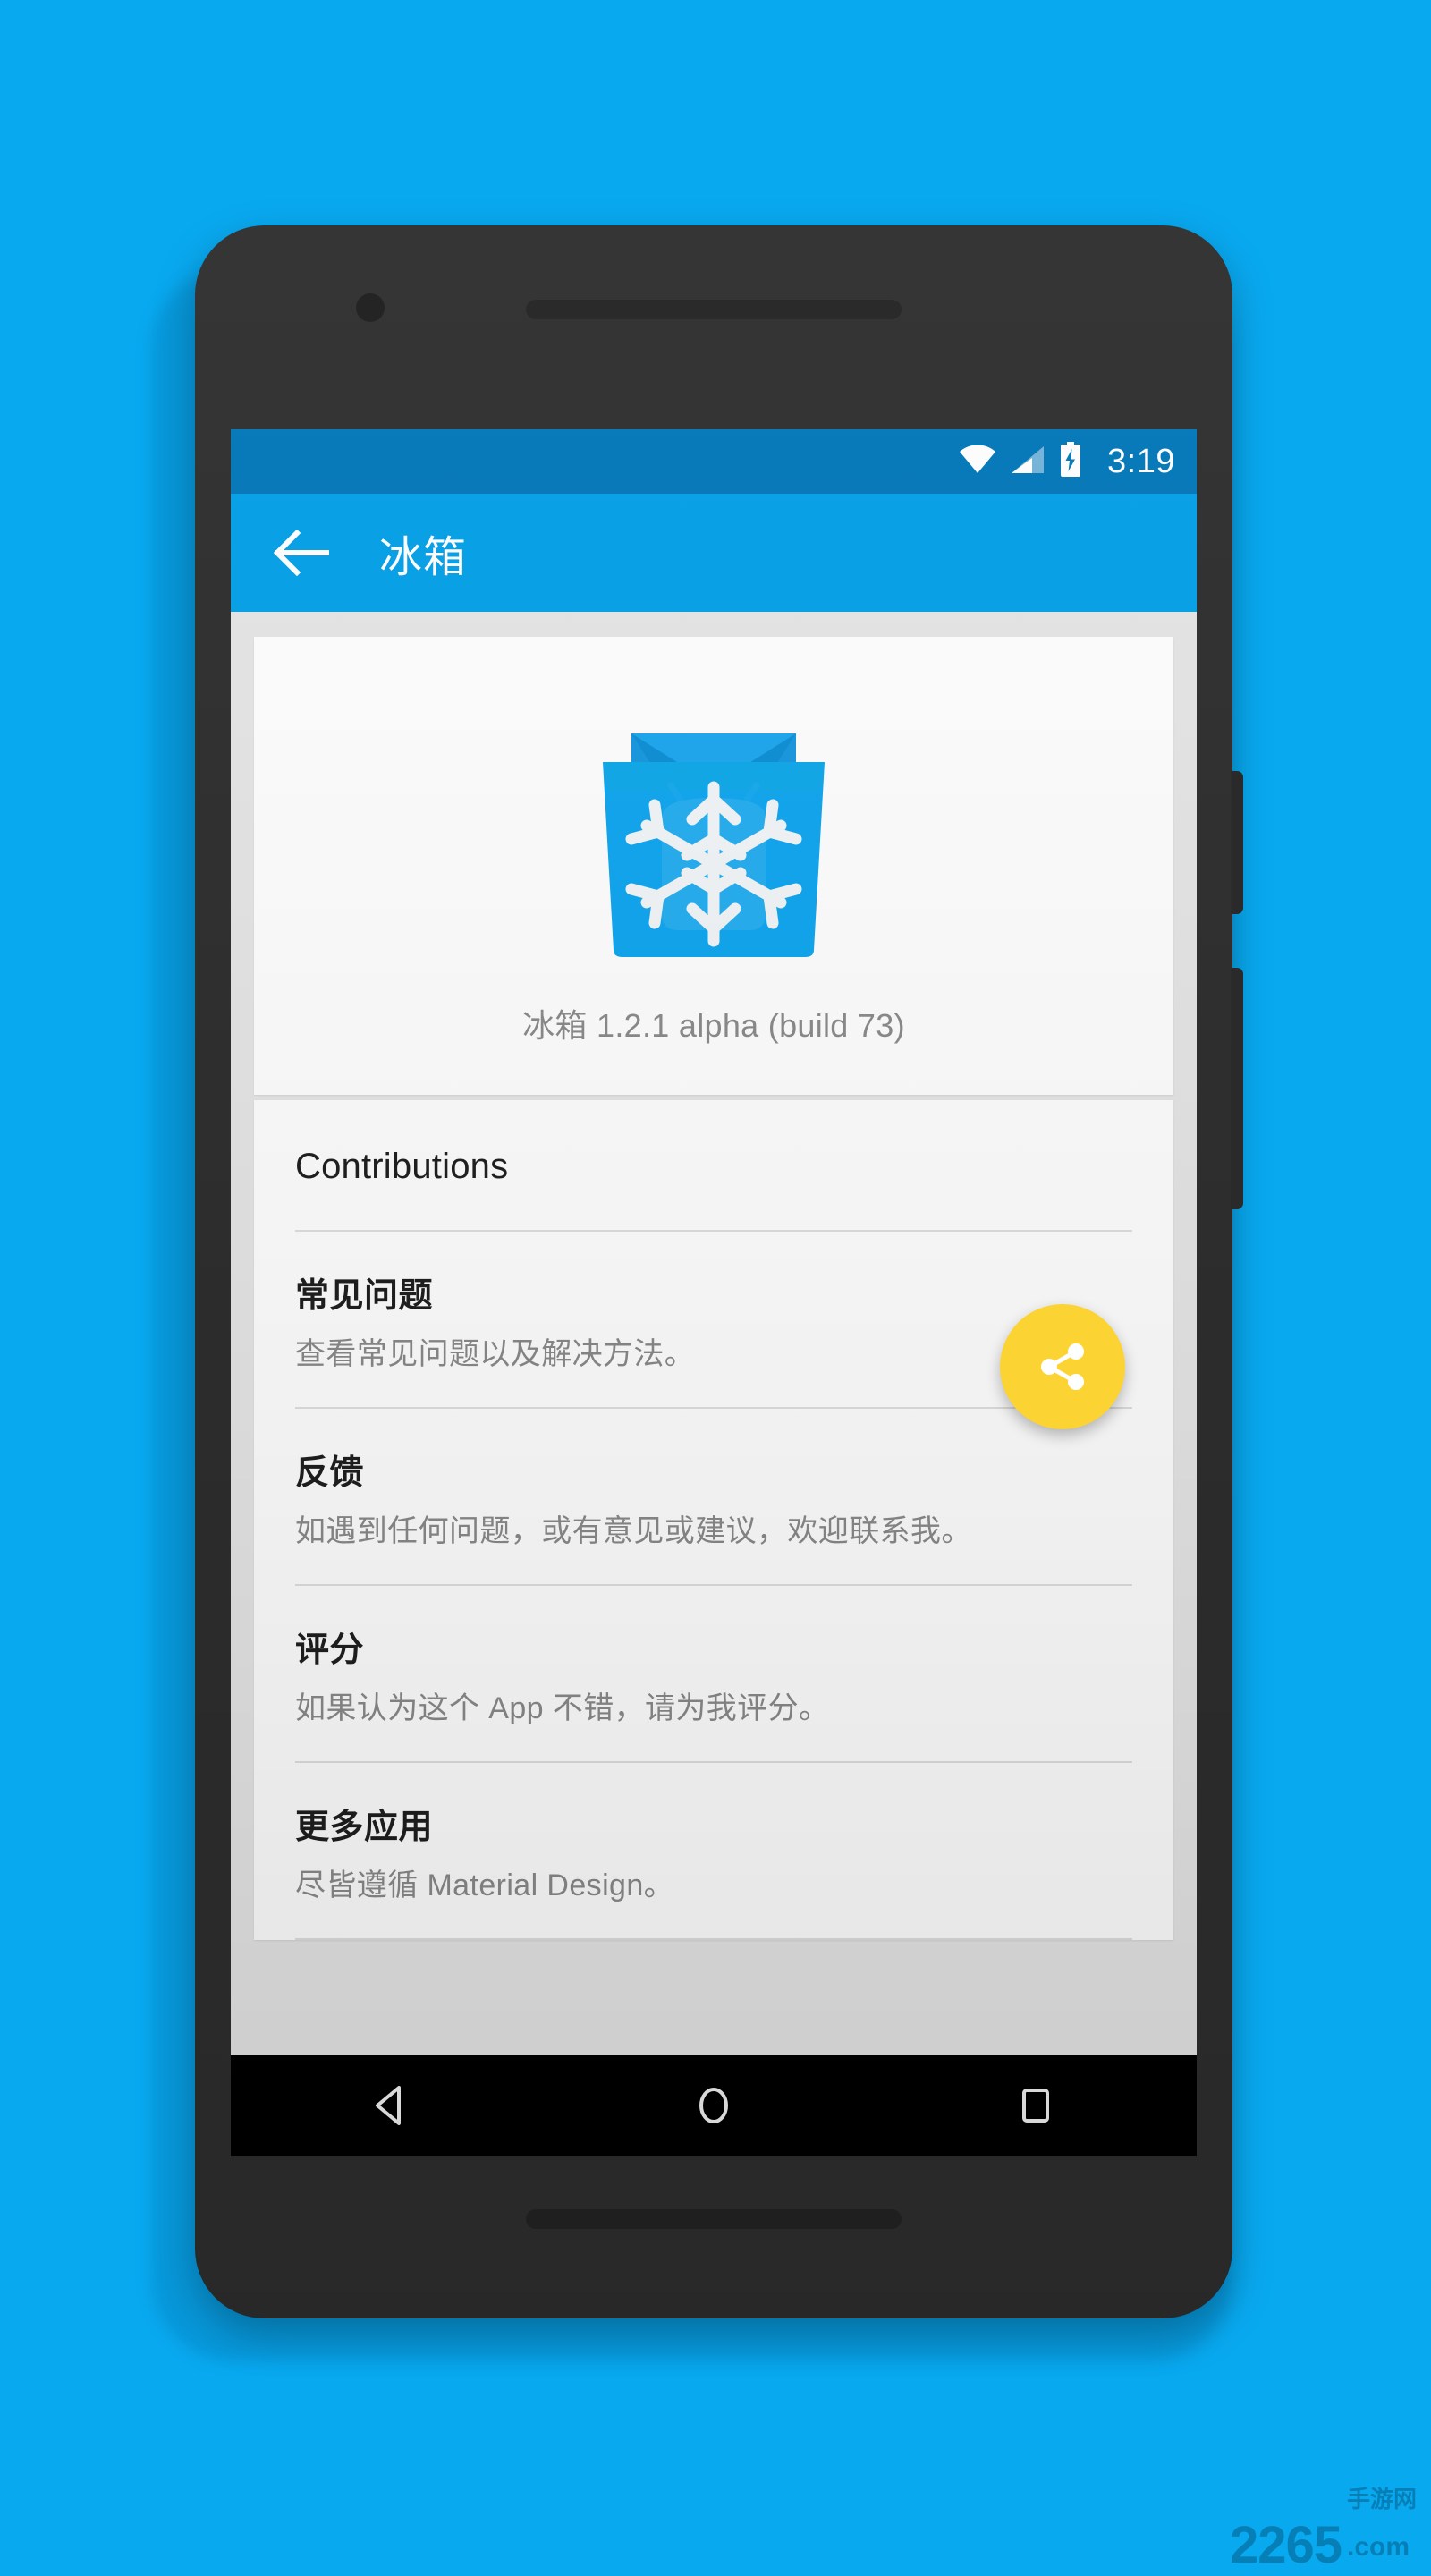 The image size is (1431, 2576). I want to click on list-item-subtitle: 如果认为这个 App 不错，请为我评分。, so click(563, 1708).